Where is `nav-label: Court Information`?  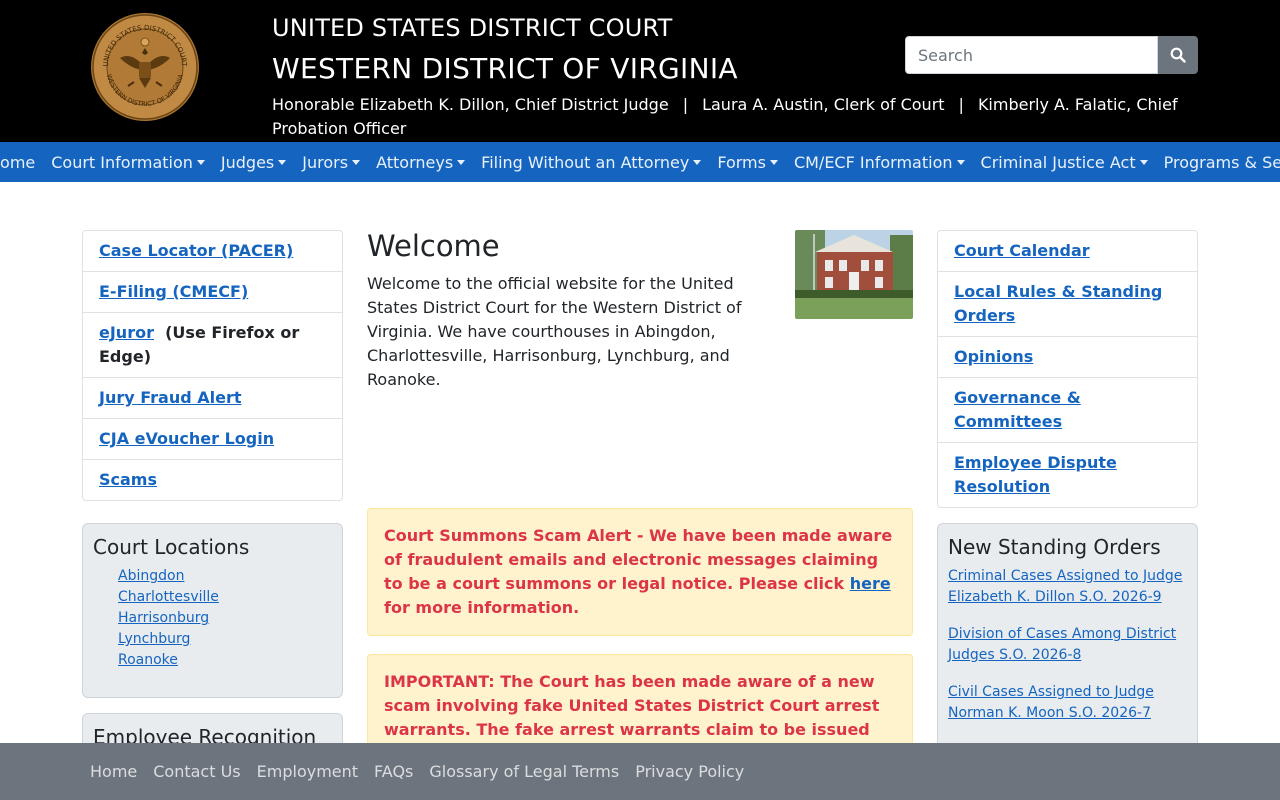 nav-label: Court Information is located at coordinates (122, 162).